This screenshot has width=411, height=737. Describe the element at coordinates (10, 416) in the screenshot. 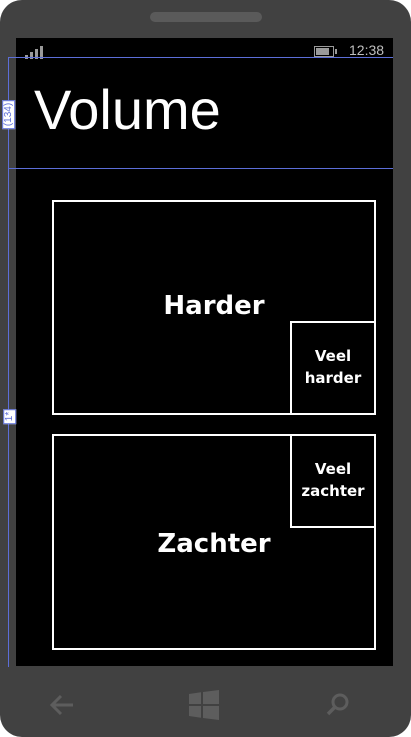

I see `row-star-label: 1*` at that location.